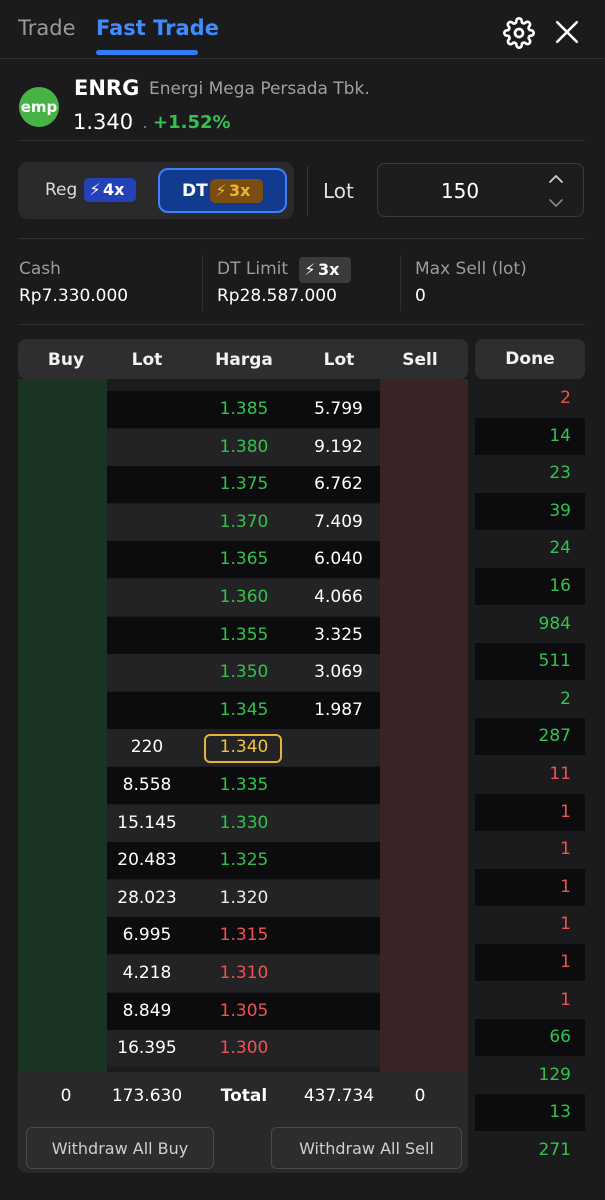  Describe the element at coordinates (565, 398) in the screenshot. I see `done-value: 2` at that location.